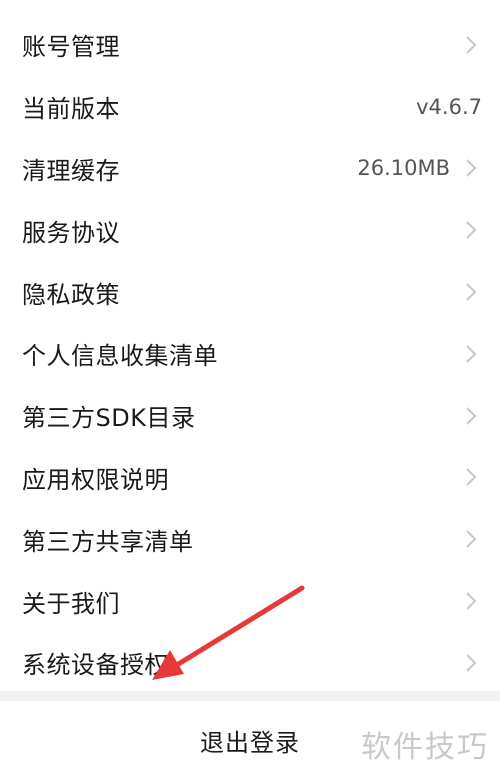 This screenshot has height=780, width=500. Describe the element at coordinates (71, 109) in the screenshot. I see `settings-item-label: 当前版本` at that location.